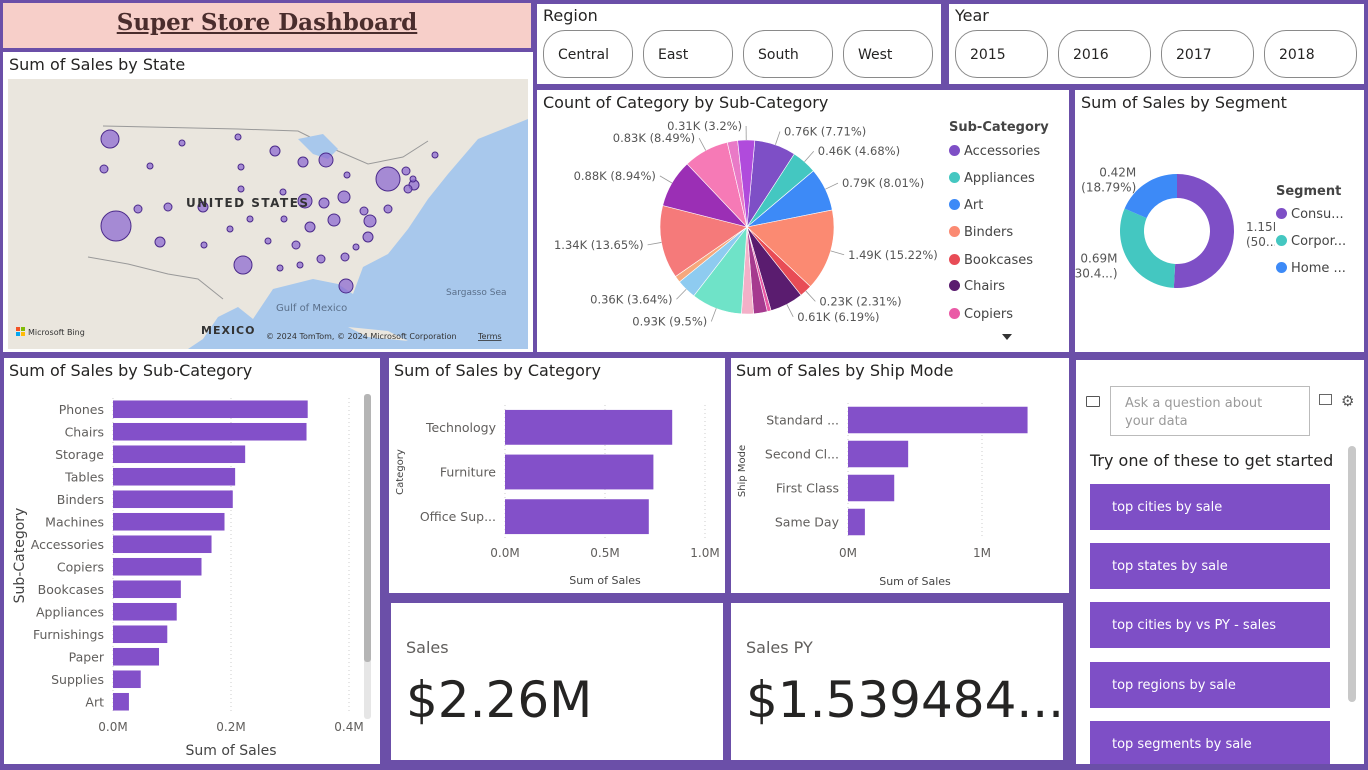 The image size is (1368, 770). What do you see at coordinates (1007, 337) in the screenshot?
I see `legend-scroll-down-icon` at bounding box center [1007, 337].